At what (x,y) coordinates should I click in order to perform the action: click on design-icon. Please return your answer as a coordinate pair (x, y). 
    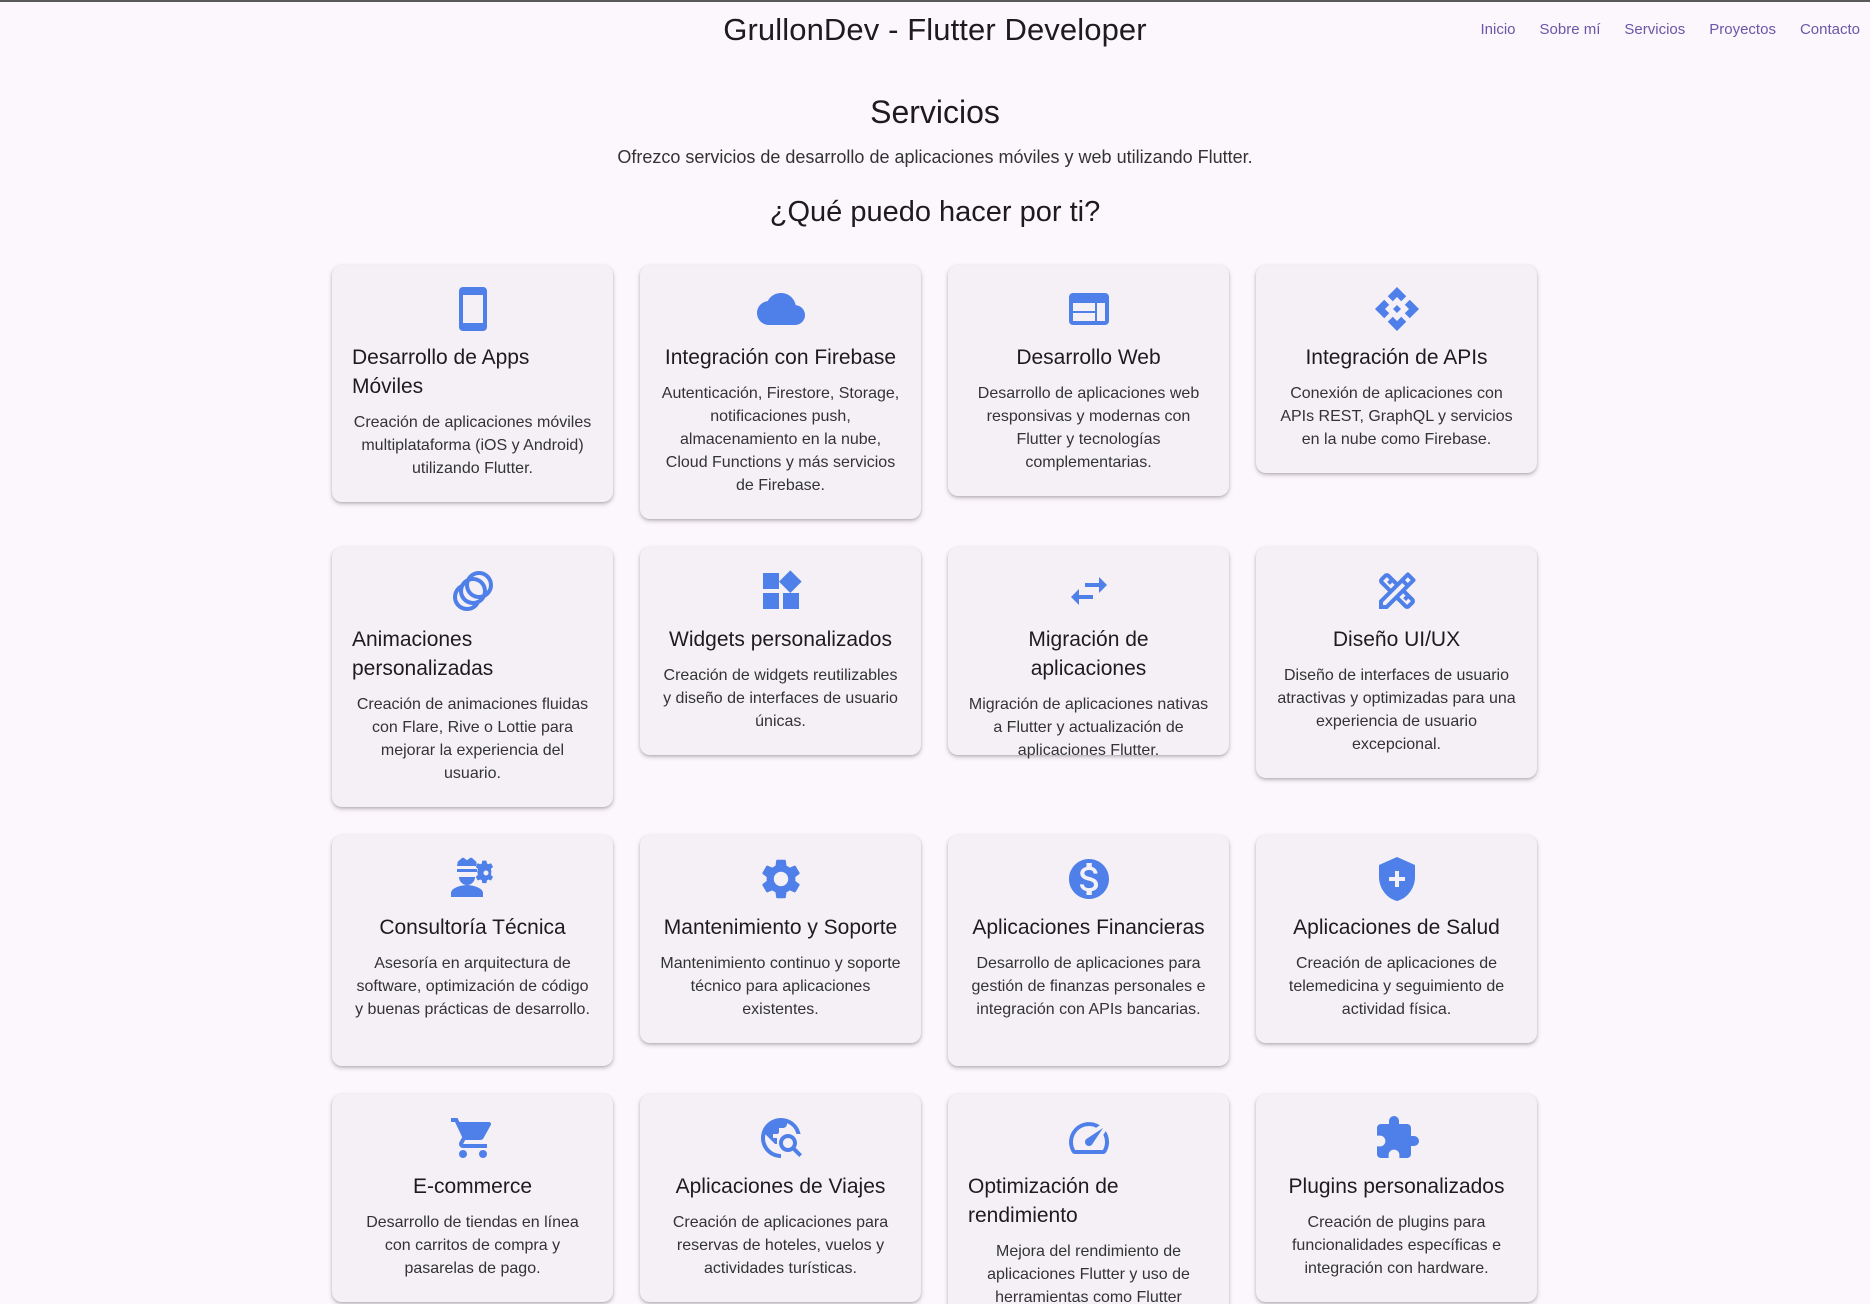
    Looking at the image, I should click on (1397, 591).